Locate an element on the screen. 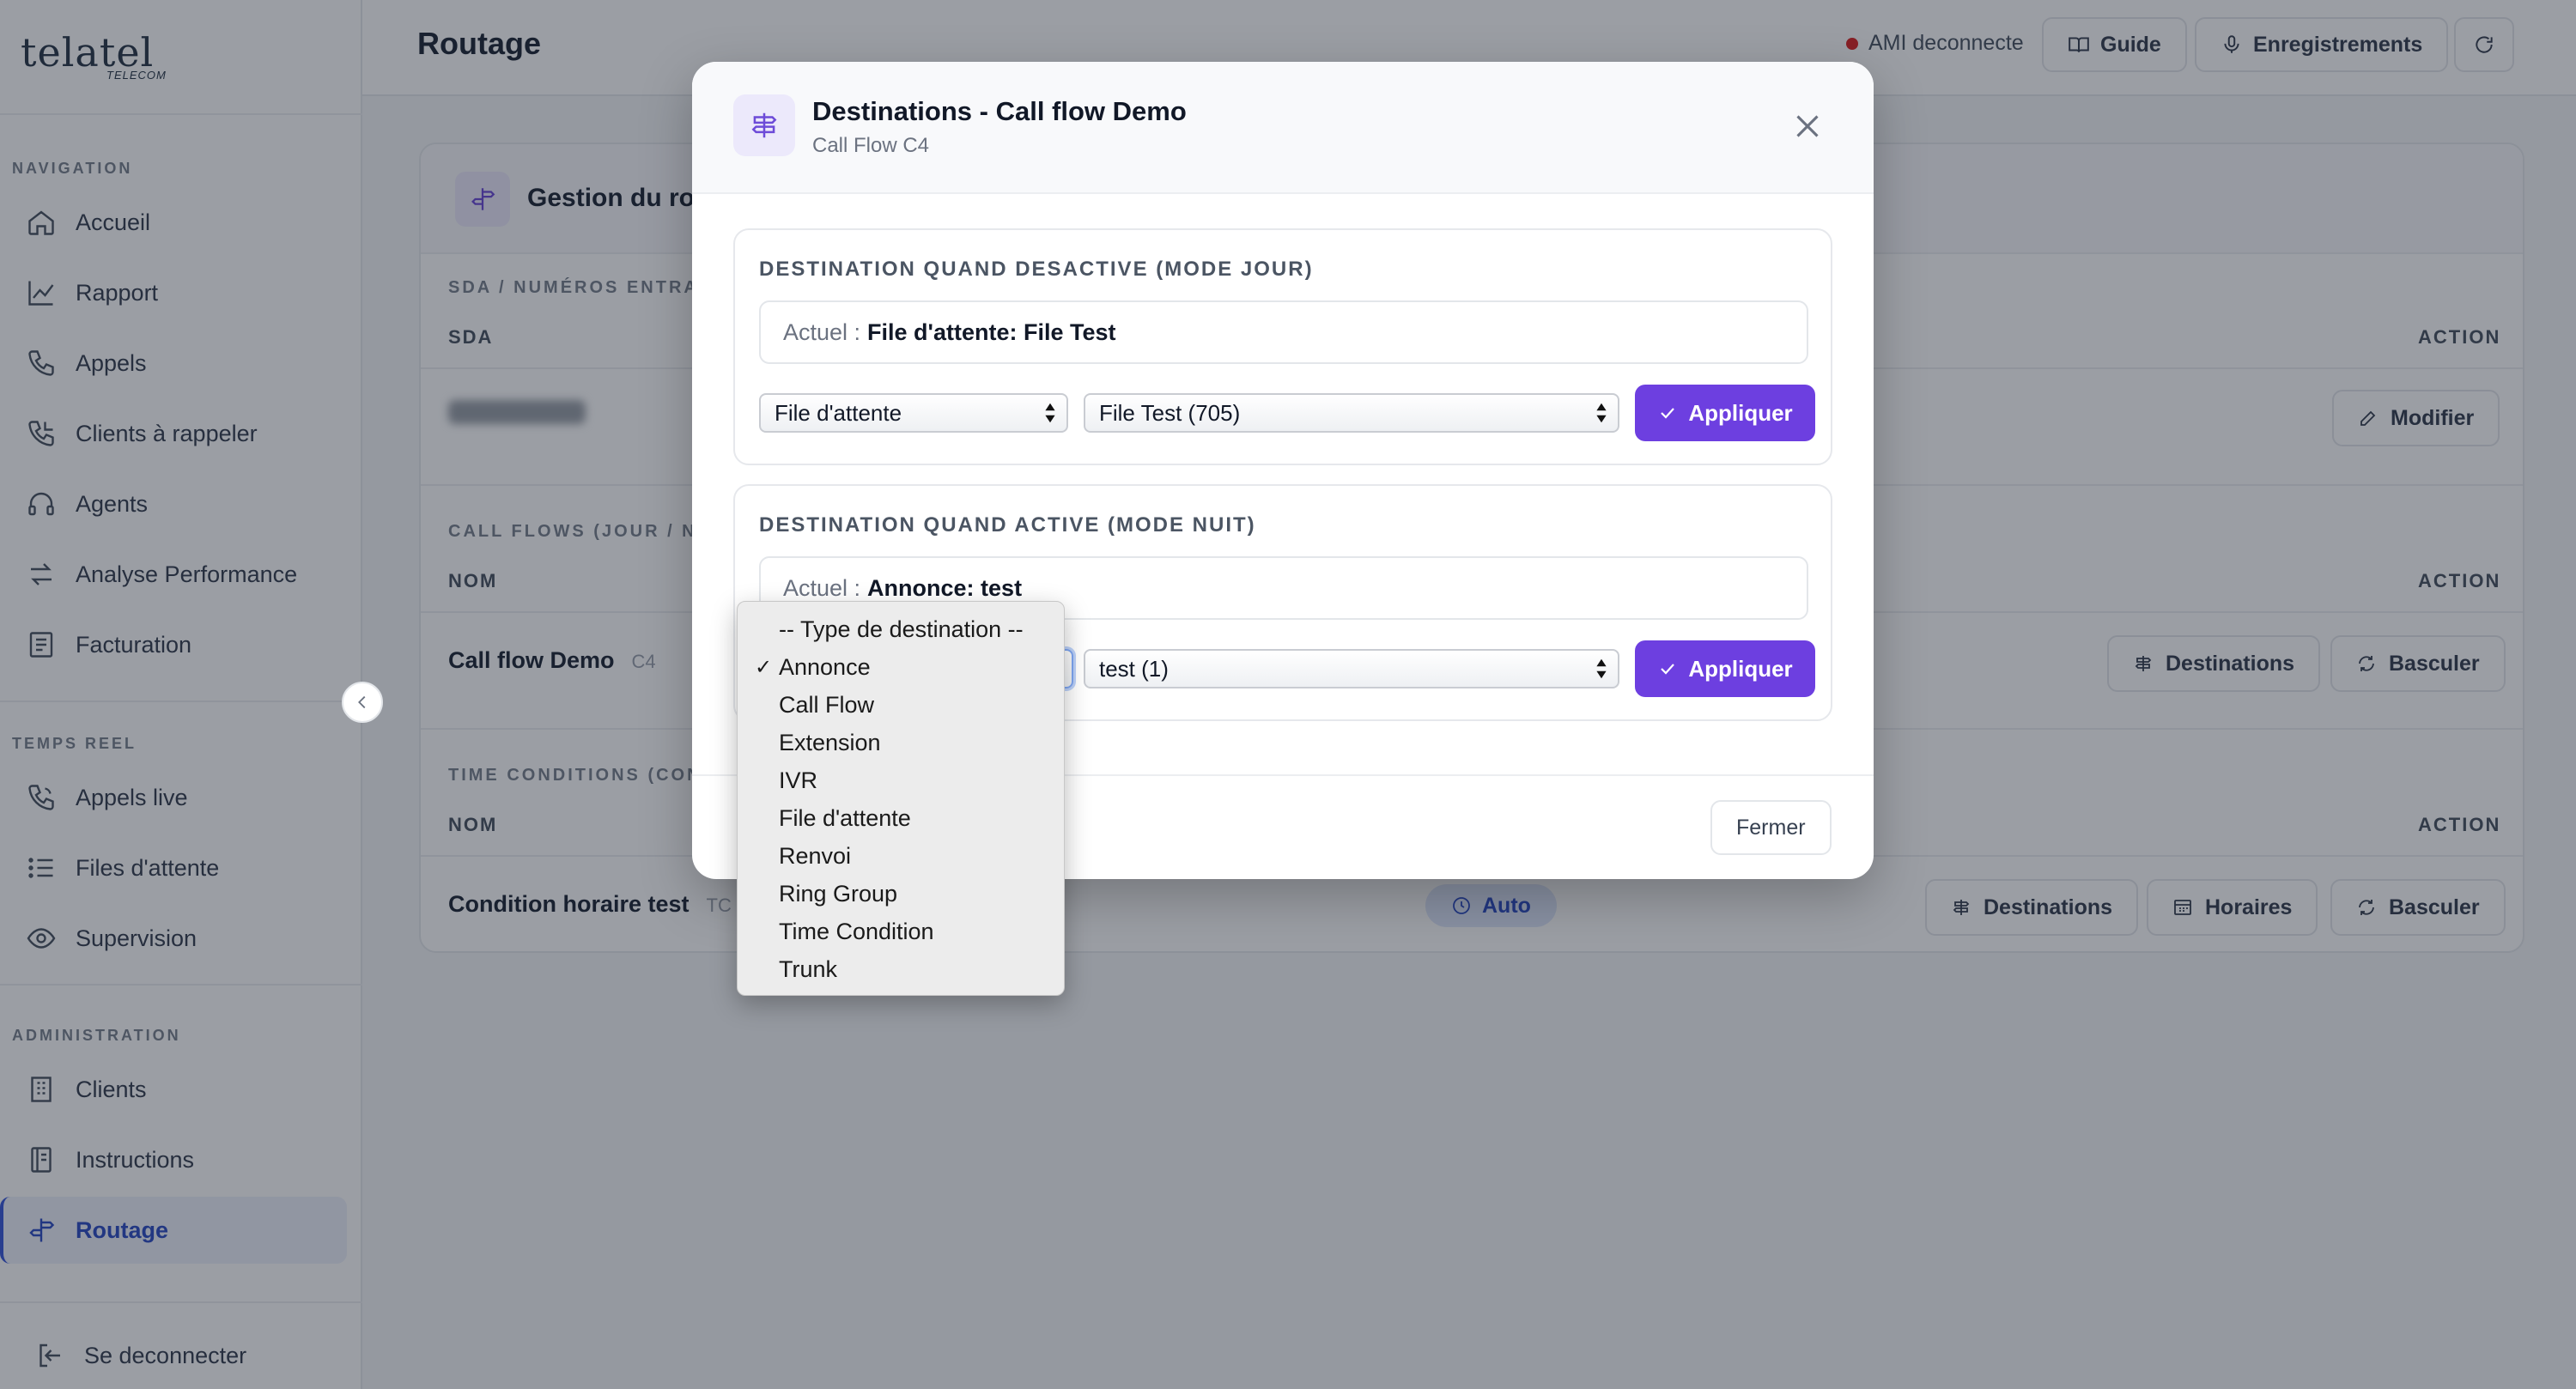 This screenshot has width=2576, height=1389. close-icon is located at coordinates (1807, 126).